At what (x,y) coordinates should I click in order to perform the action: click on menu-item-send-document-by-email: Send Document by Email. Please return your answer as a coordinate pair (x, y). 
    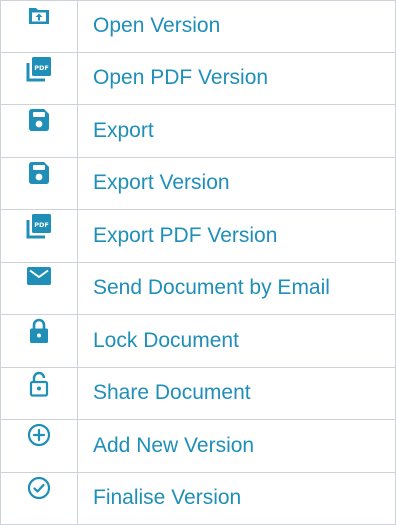
    Looking at the image, I should click on (198, 288).